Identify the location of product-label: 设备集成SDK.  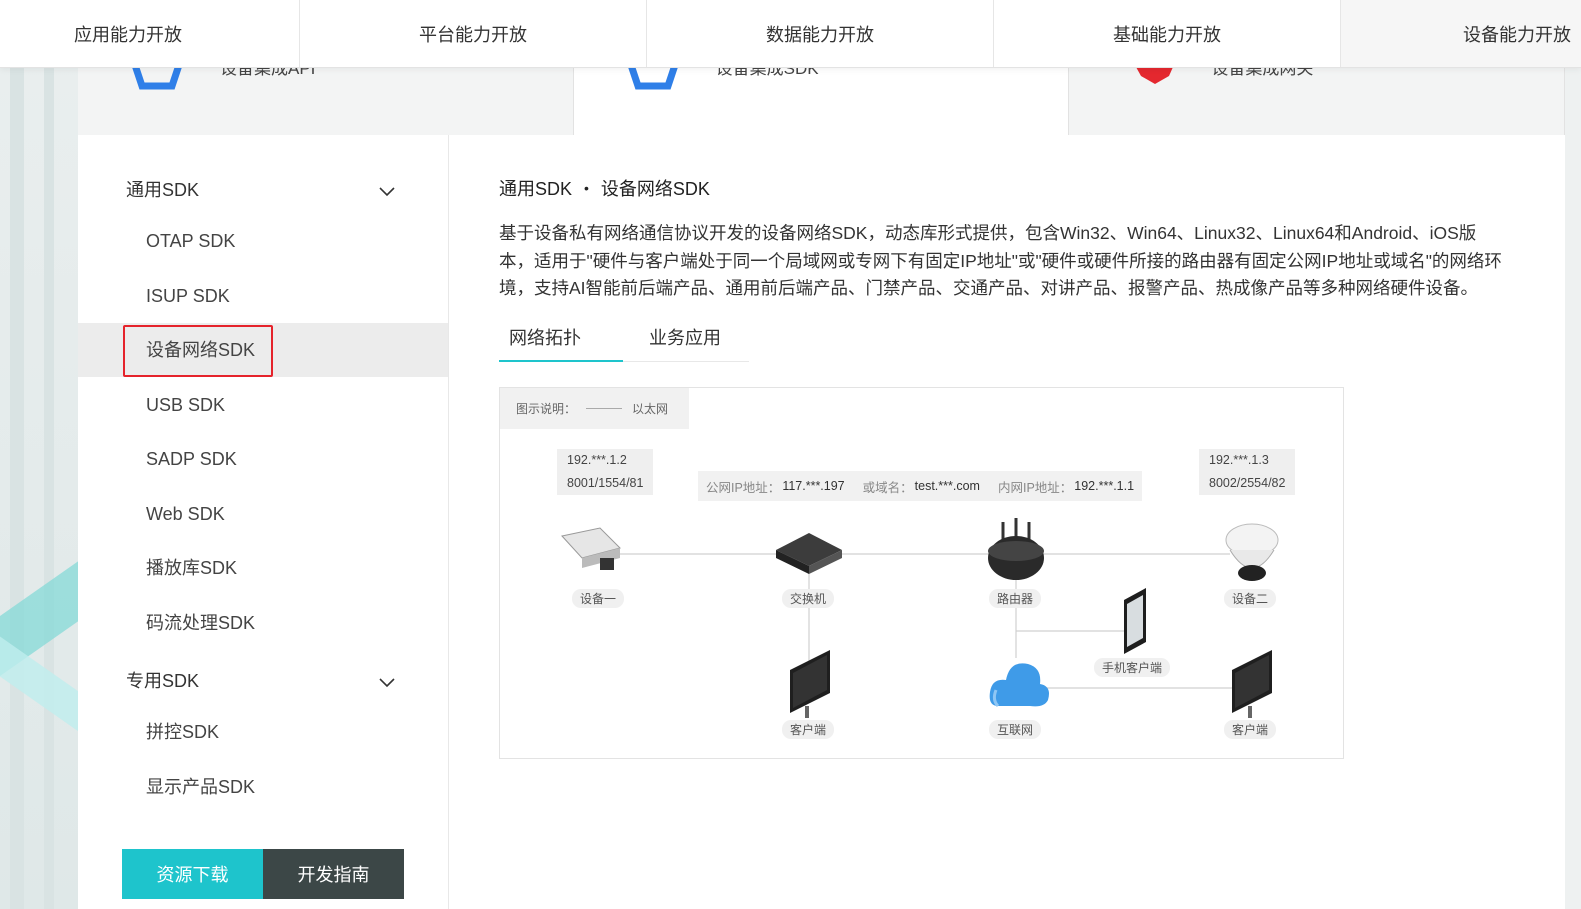
(767, 73).